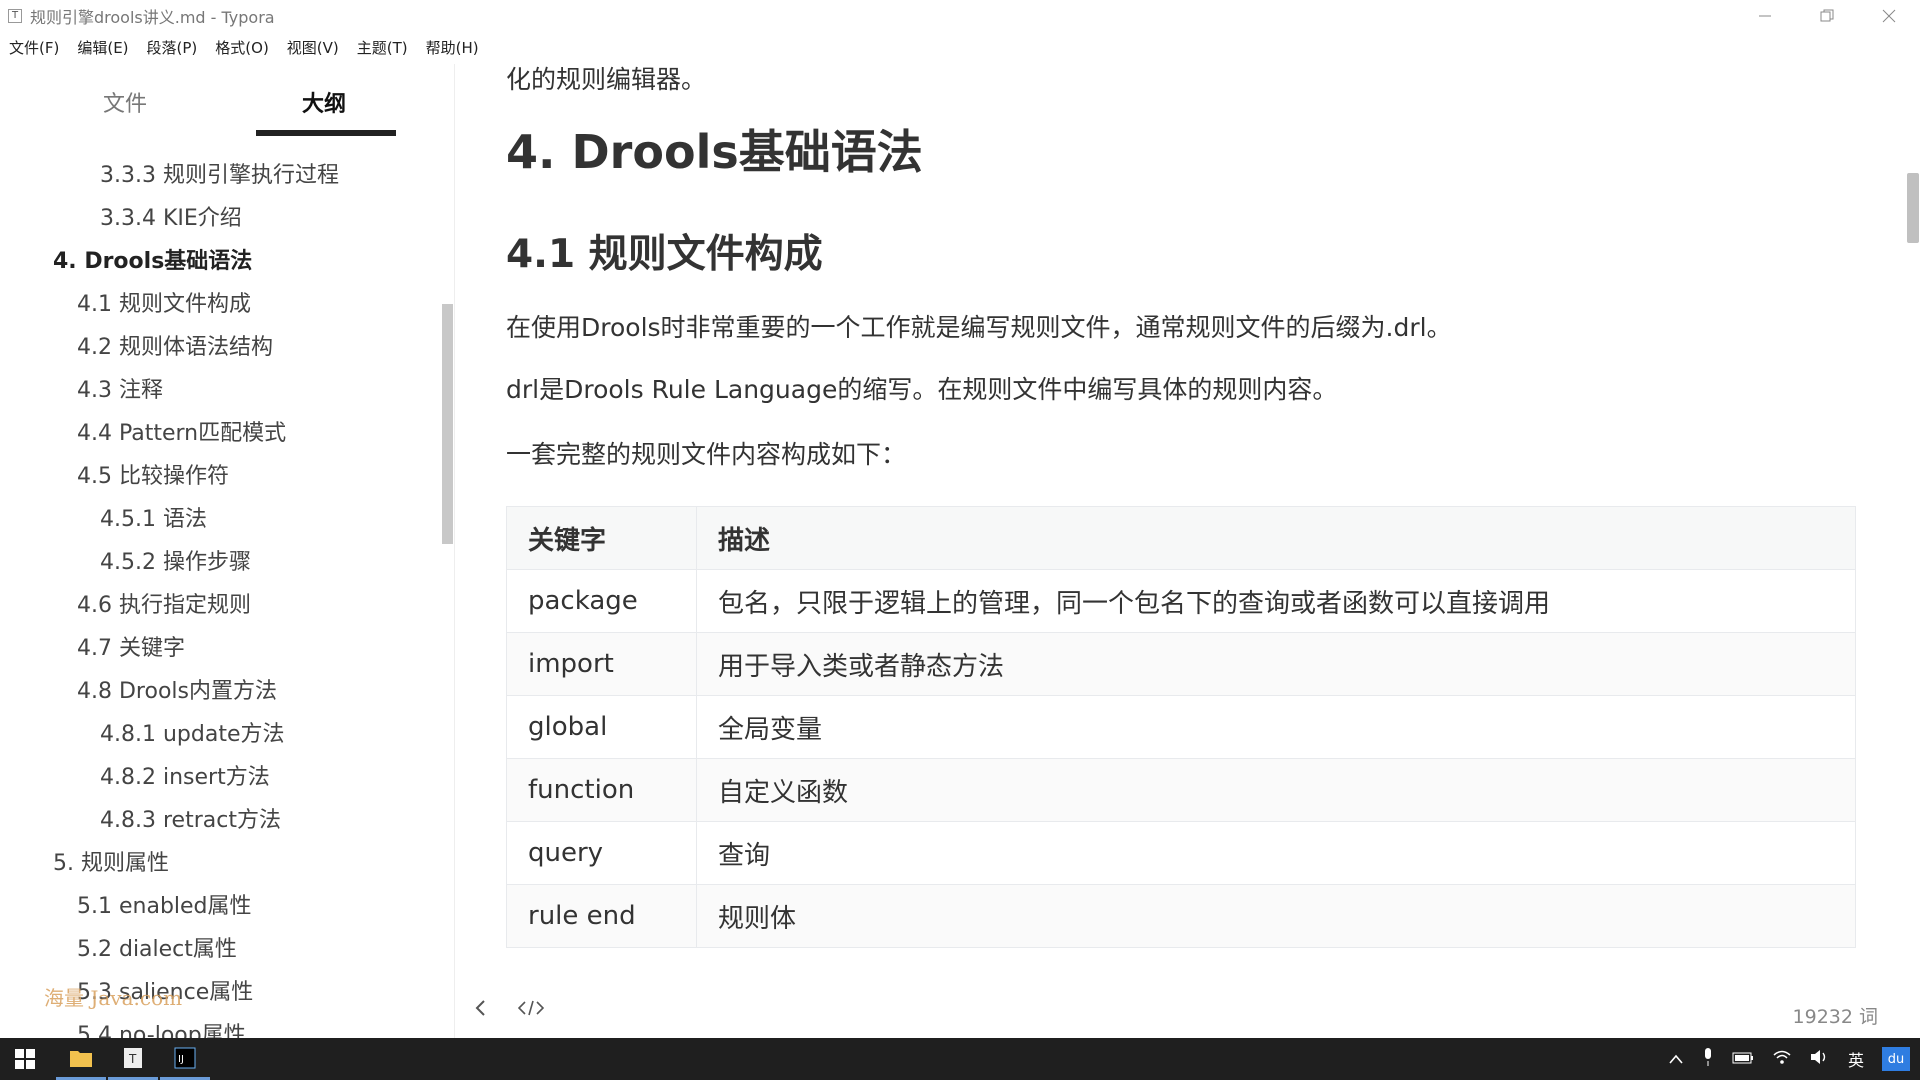 This screenshot has width=1920, height=1080. I want to click on windows-logo-icon, so click(25, 1059).